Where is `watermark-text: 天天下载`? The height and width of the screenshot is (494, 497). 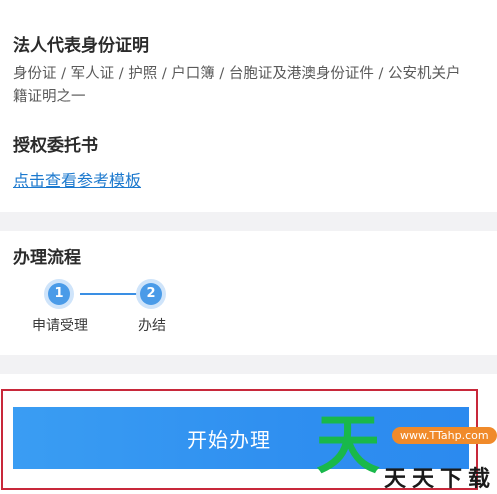 watermark-text: 天天下载 is located at coordinates (440, 479).